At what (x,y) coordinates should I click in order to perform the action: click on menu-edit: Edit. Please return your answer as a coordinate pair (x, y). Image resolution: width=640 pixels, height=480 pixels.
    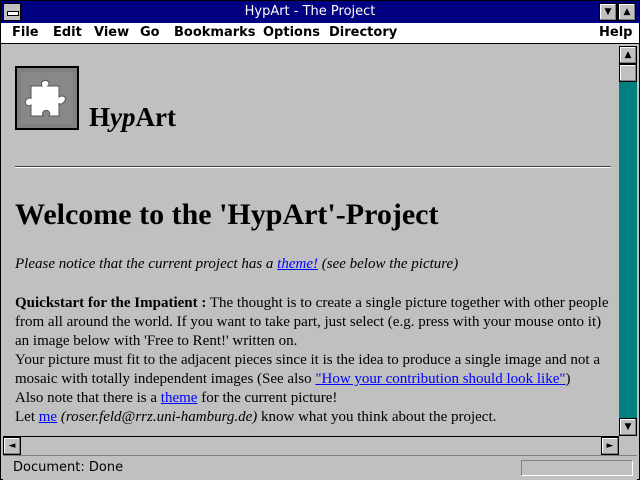
    Looking at the image, I should click on (67, 33).